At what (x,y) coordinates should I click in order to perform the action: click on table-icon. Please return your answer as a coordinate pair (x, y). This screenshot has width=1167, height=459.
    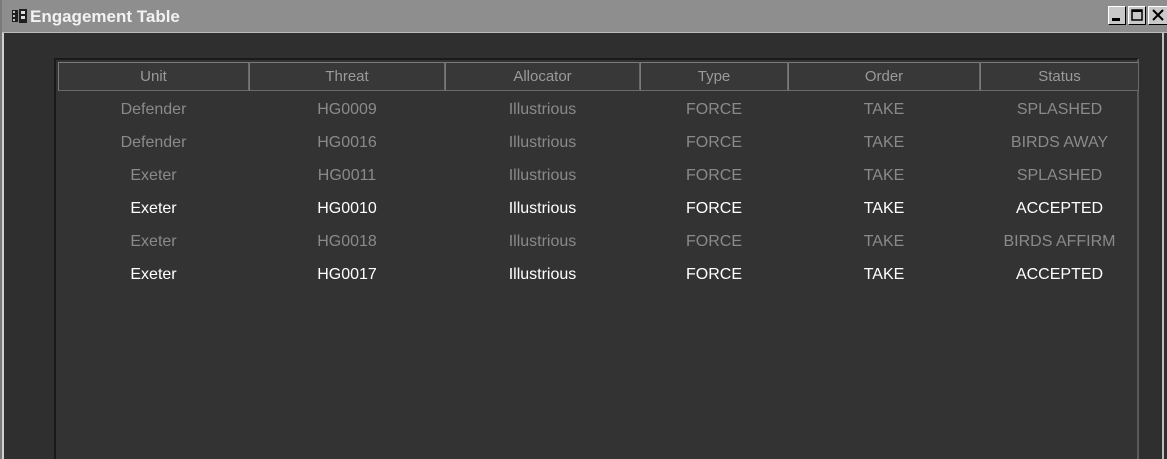
    Looking at the image, I should click on (20, 16).